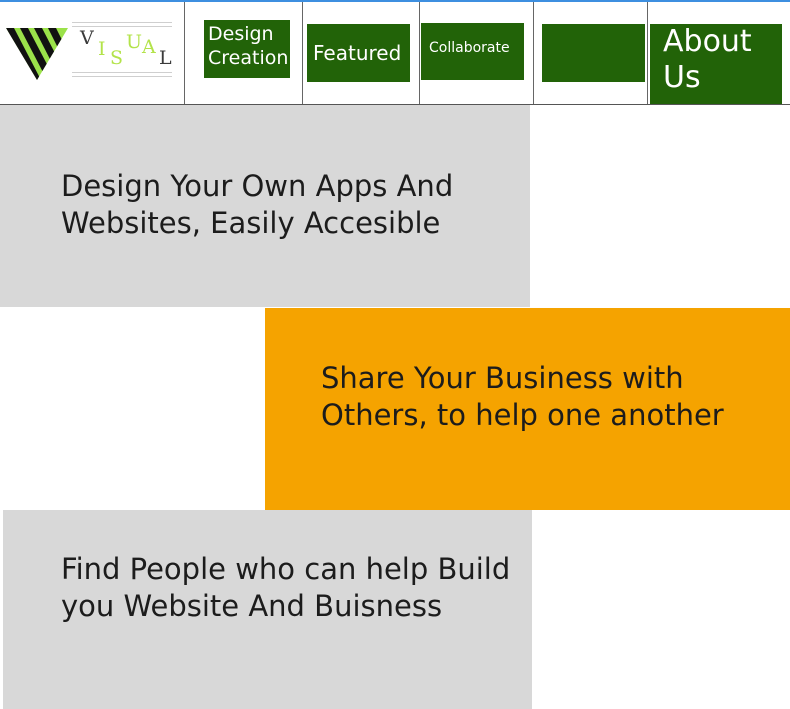 The width and height of the screenshot is (790, 709). Describe the element at coordinates (469, 48) in the screenshot. I see `nav-collaborate-label: Collaborate` at that location.